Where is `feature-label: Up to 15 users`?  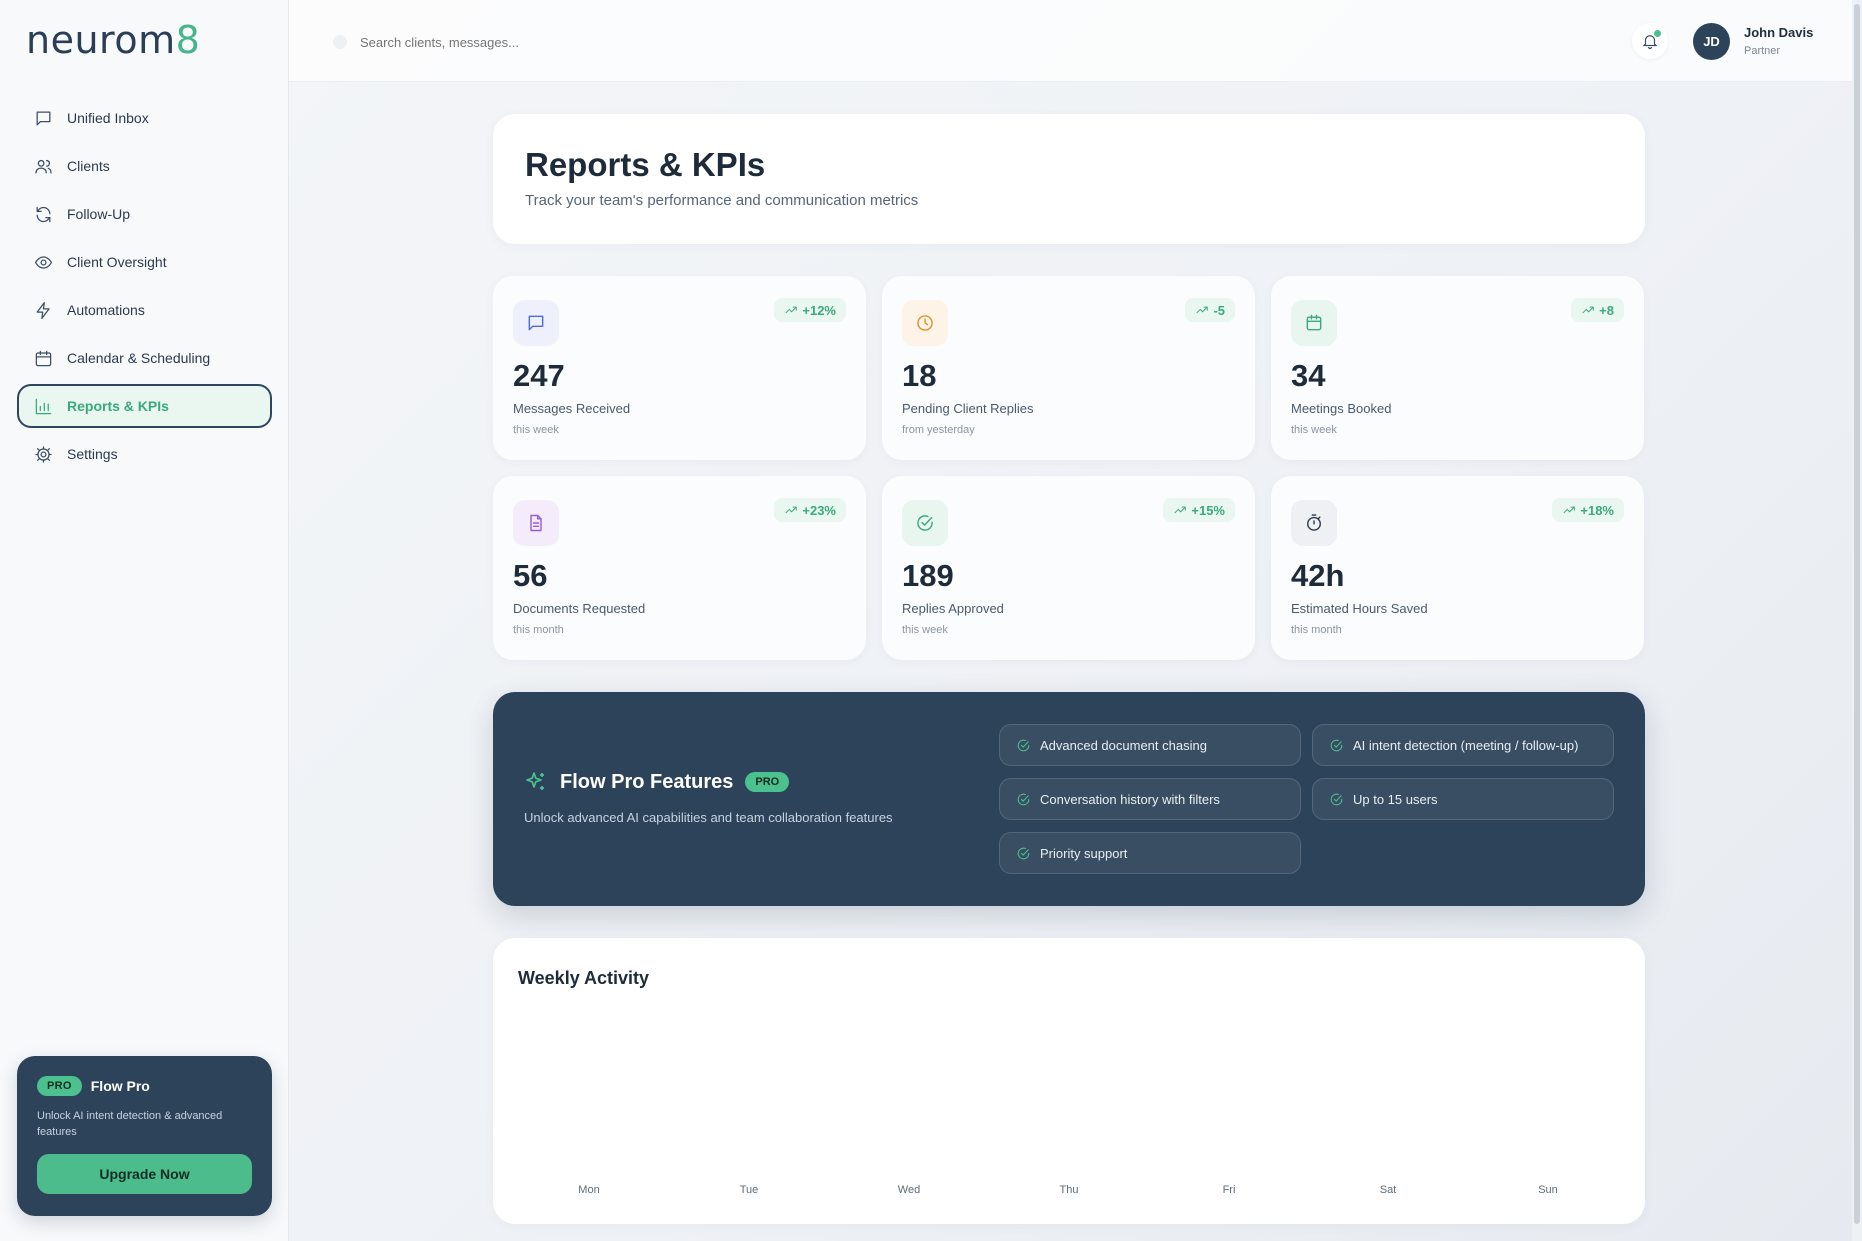 feature-label: Up to 15 users is located at coordinates (1395, 799).